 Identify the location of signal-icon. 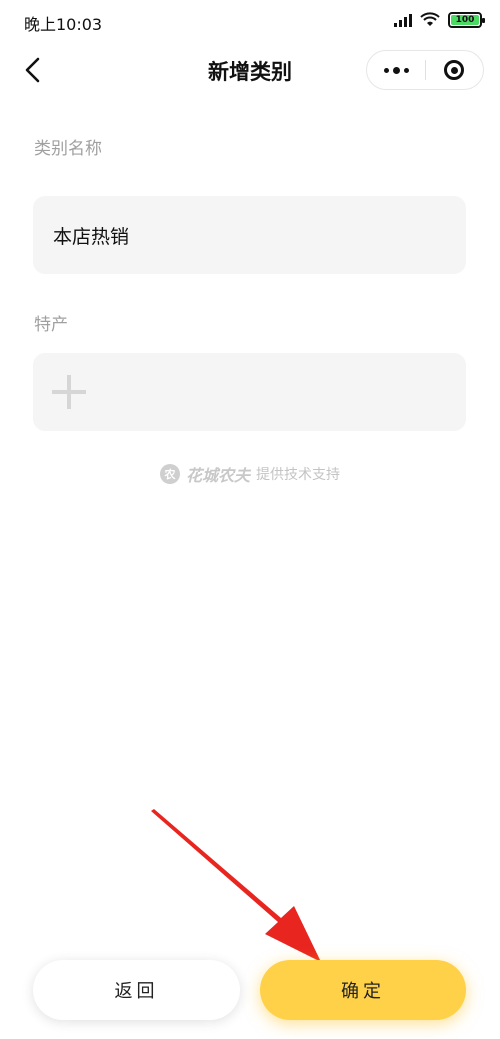
(403, 20).